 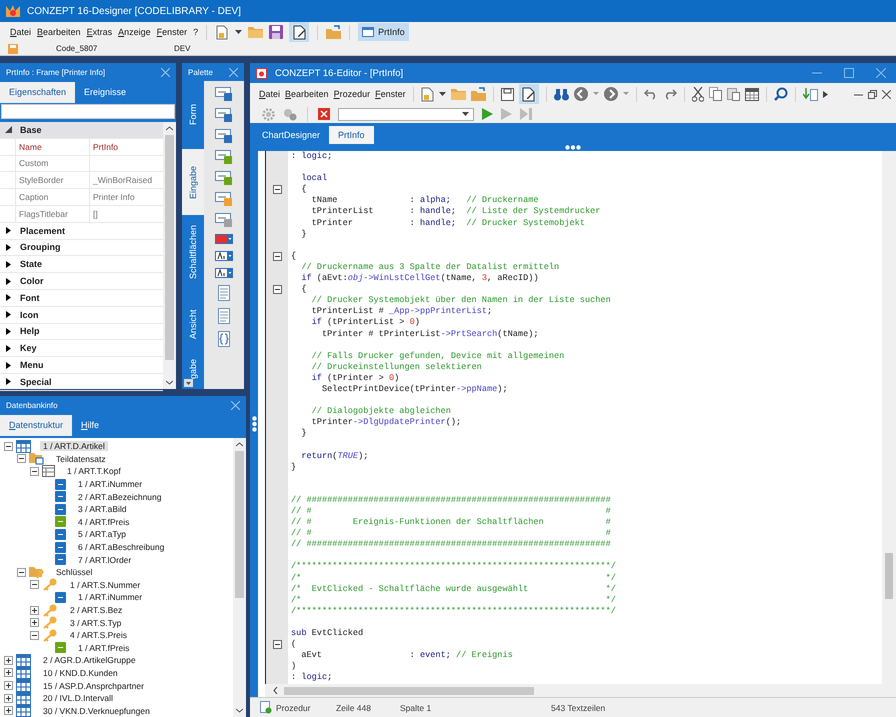 What do you see at coordinates (95, 623) in the screenshot?
I see `tree-item: 3 / ART.S.Typ` at bounding box center [95, 623].